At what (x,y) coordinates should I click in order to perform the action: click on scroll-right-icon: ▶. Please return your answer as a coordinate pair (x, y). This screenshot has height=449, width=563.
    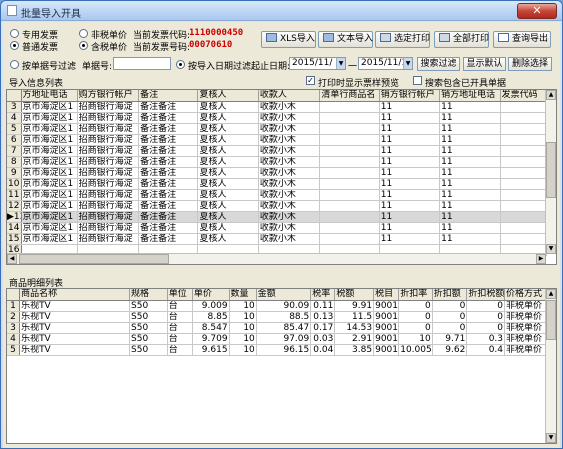
    Looking at the image, I should click on (541, 259).